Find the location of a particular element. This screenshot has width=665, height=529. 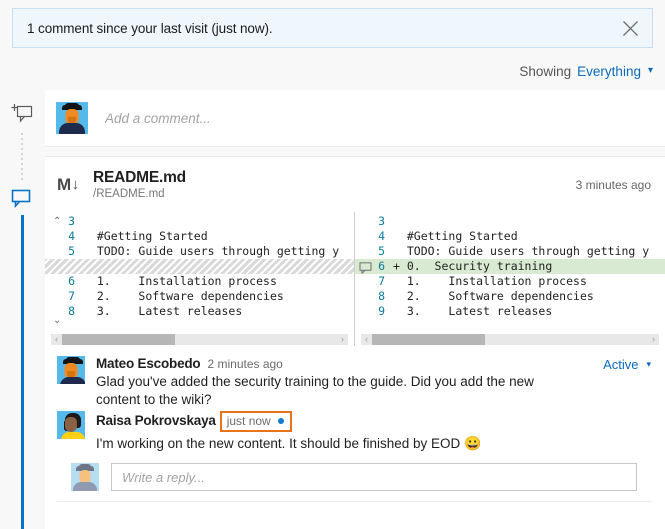

reply-row is located at coordinates (354, 478).